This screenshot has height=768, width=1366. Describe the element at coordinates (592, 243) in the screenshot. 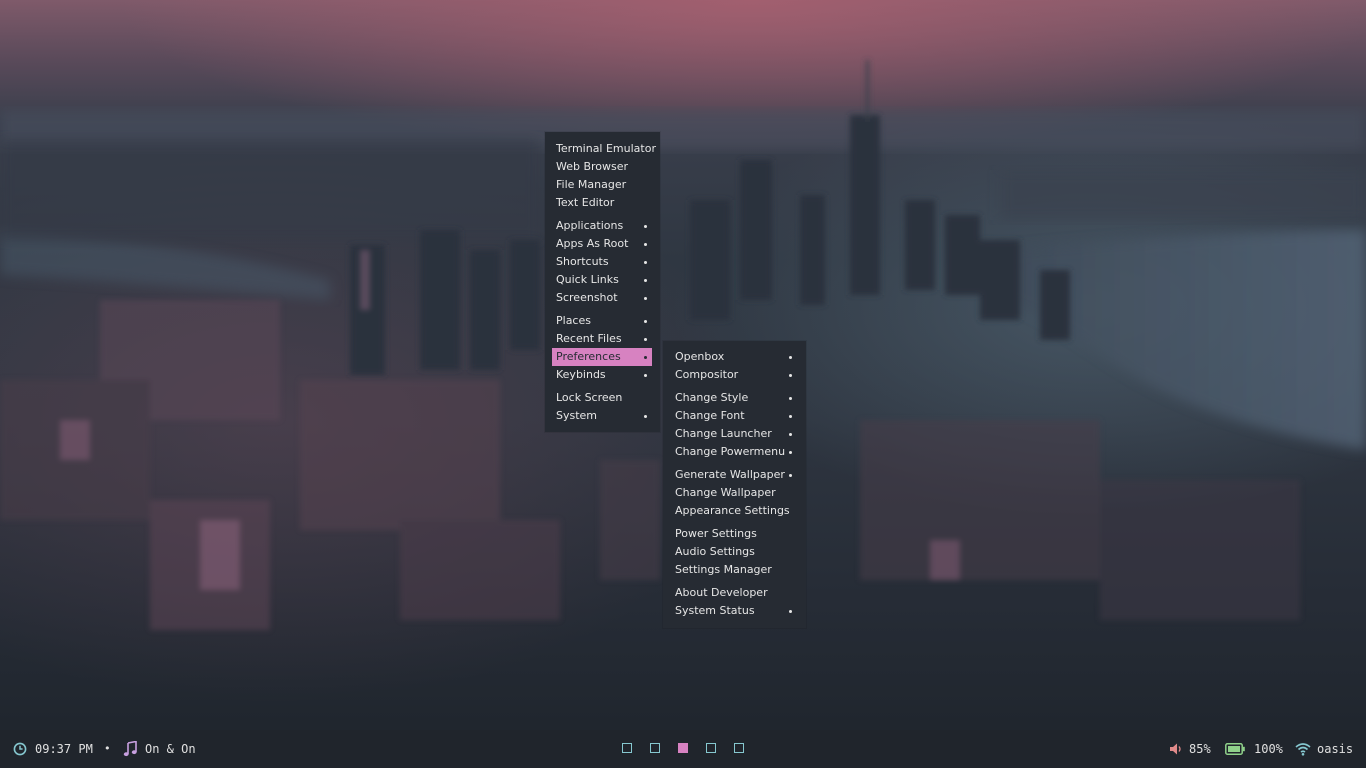

I see `menu-item-label: Apps As Root` at that location.